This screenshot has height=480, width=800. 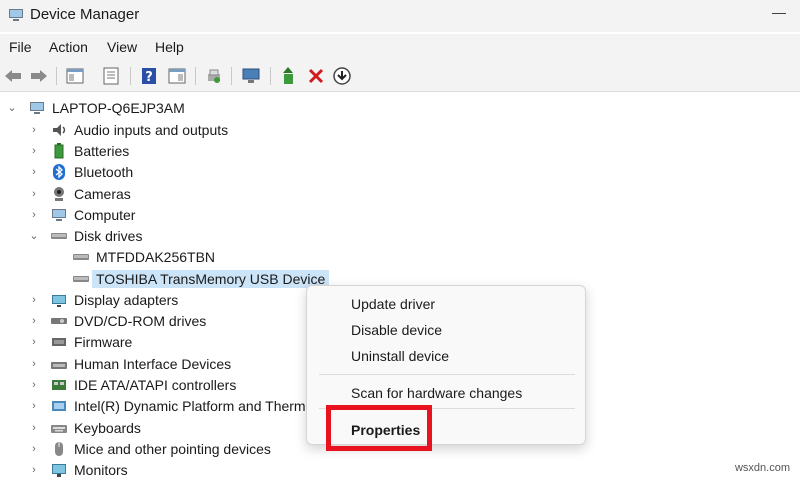 I want to click on tree-item-cameras: › Cameras, so click(x=79, y=193).